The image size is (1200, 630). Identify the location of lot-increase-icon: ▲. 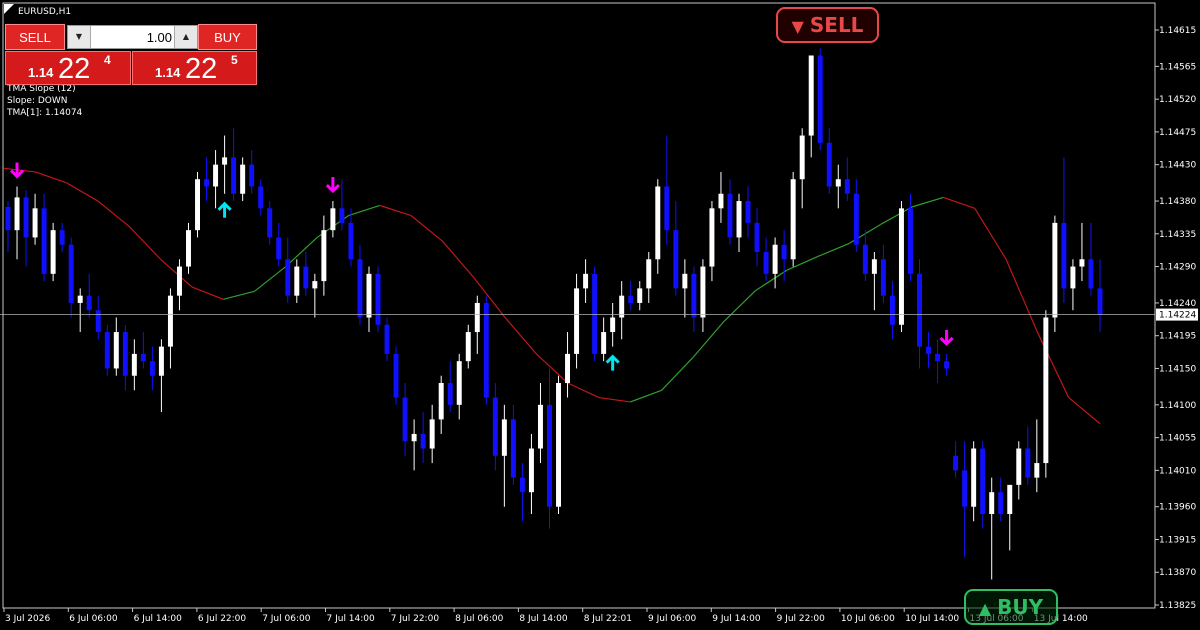
(185, 37).